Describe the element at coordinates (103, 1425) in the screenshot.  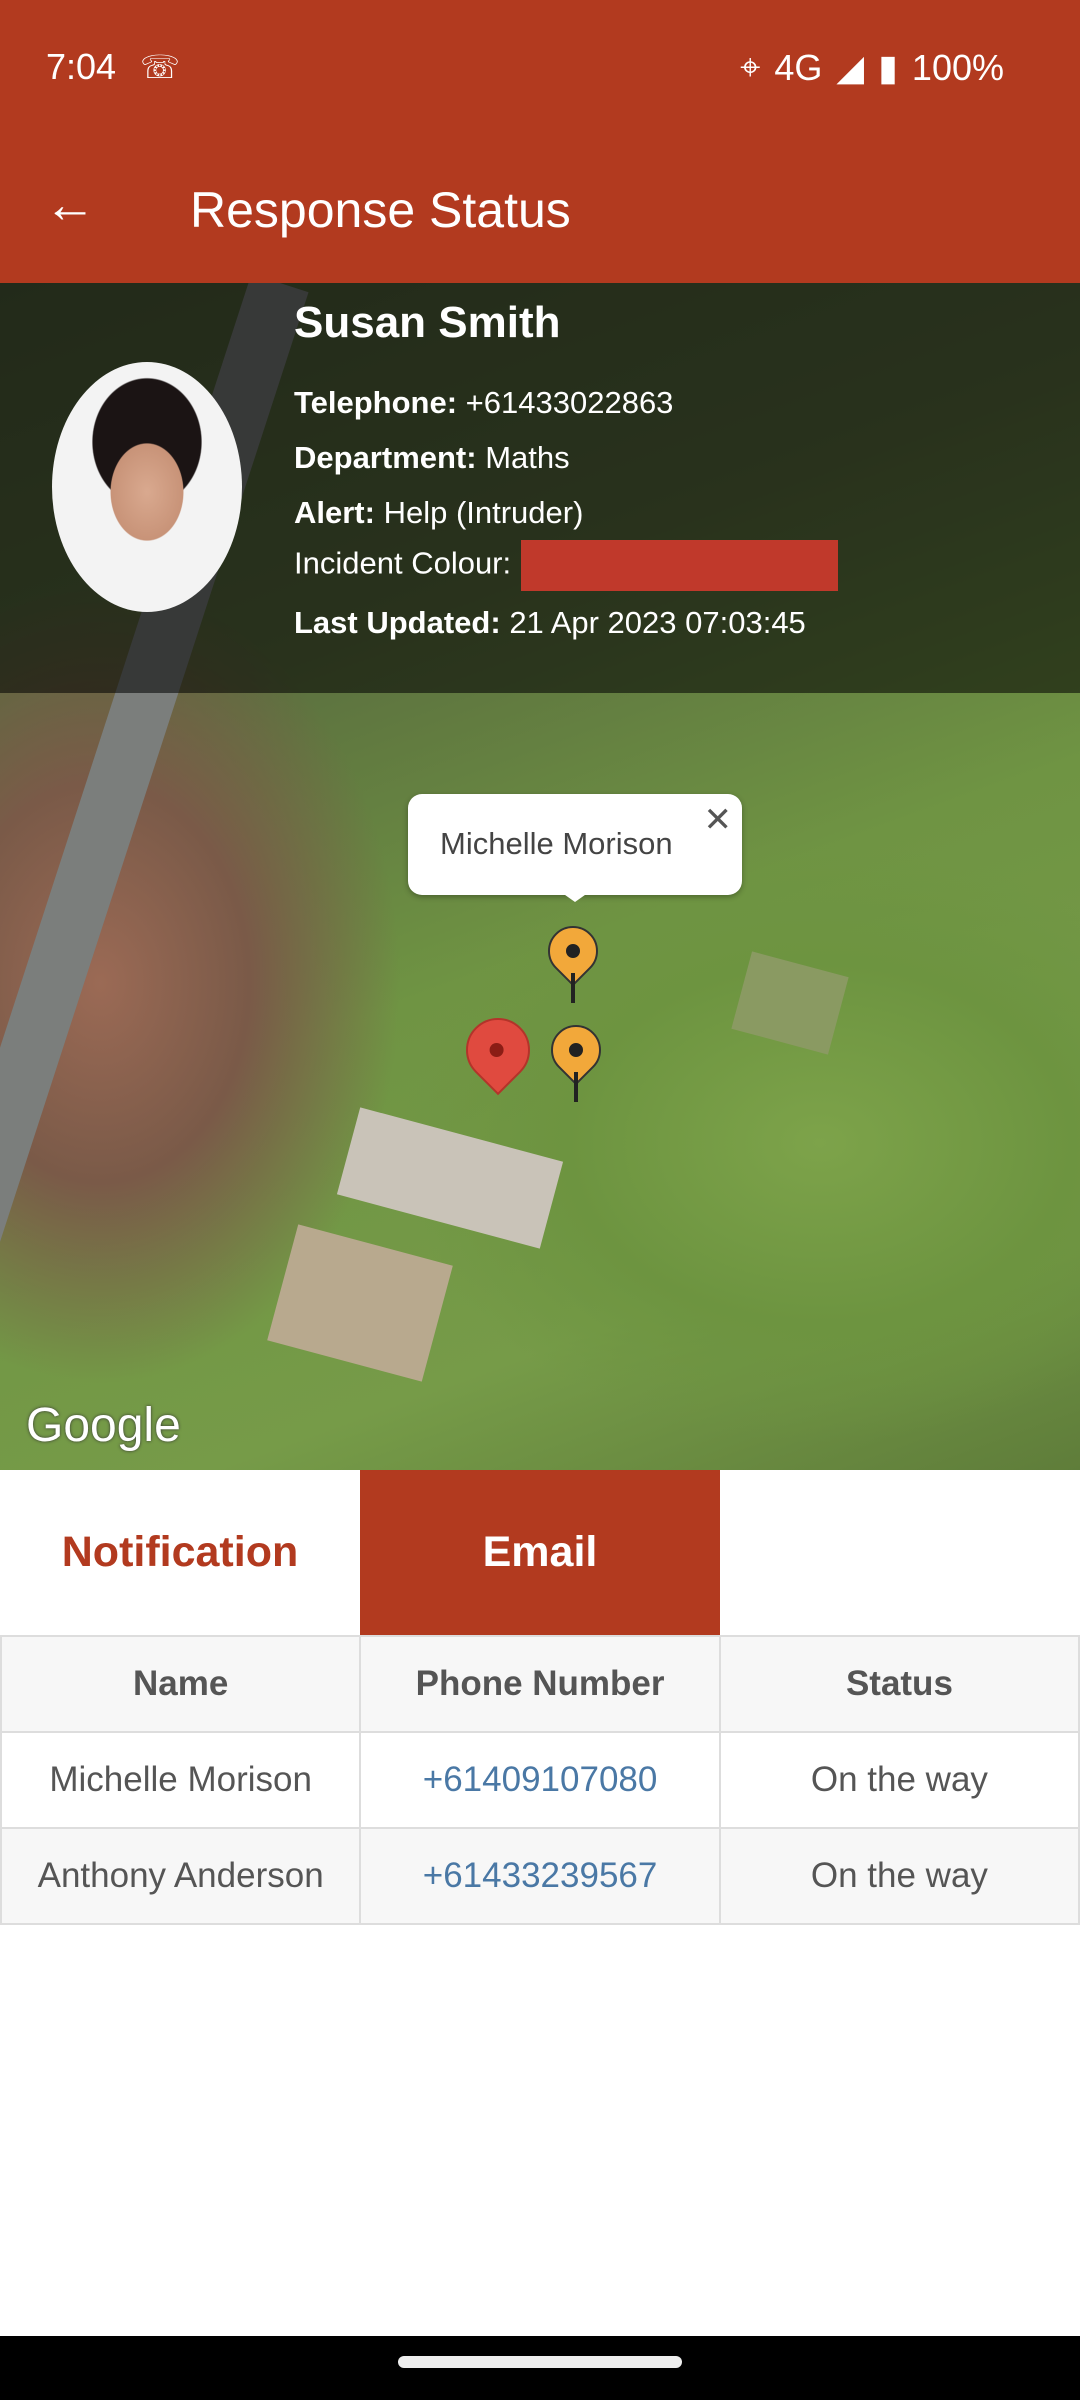
I see `google-logo: Google` at that location.